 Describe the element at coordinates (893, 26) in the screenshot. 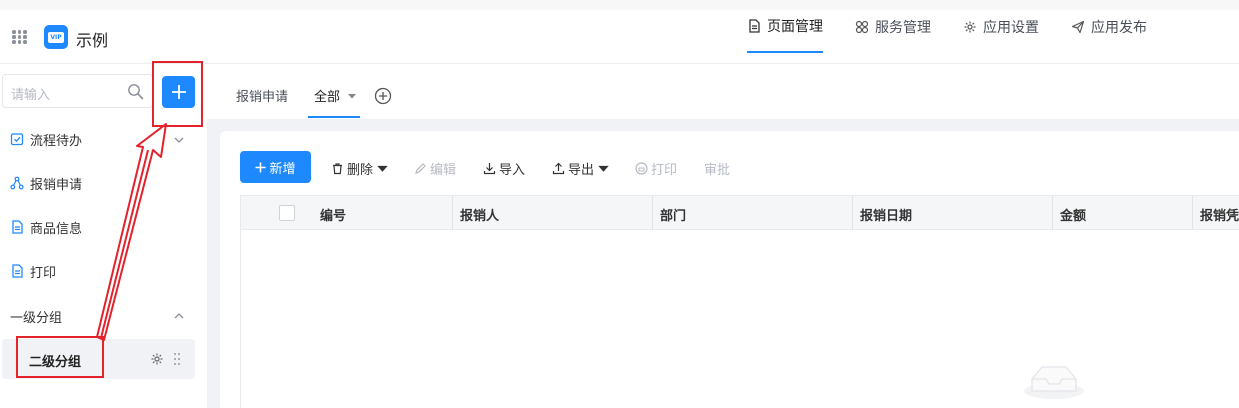

I see `nav-service-management: 服务管理` at that location.